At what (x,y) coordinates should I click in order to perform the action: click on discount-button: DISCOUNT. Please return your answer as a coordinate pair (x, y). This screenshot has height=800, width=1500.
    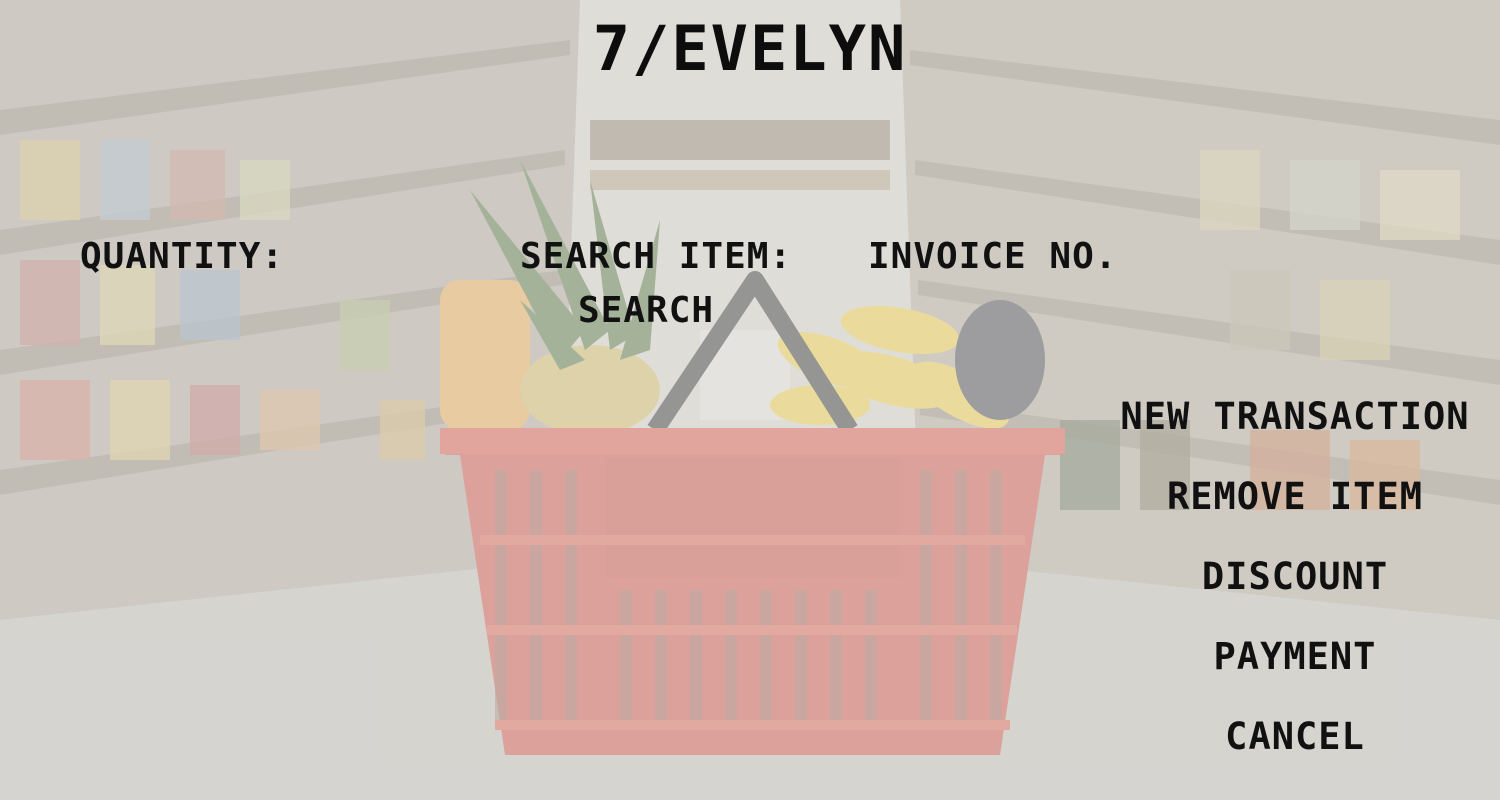
    Looking at the image, I should click on (1295, 576).